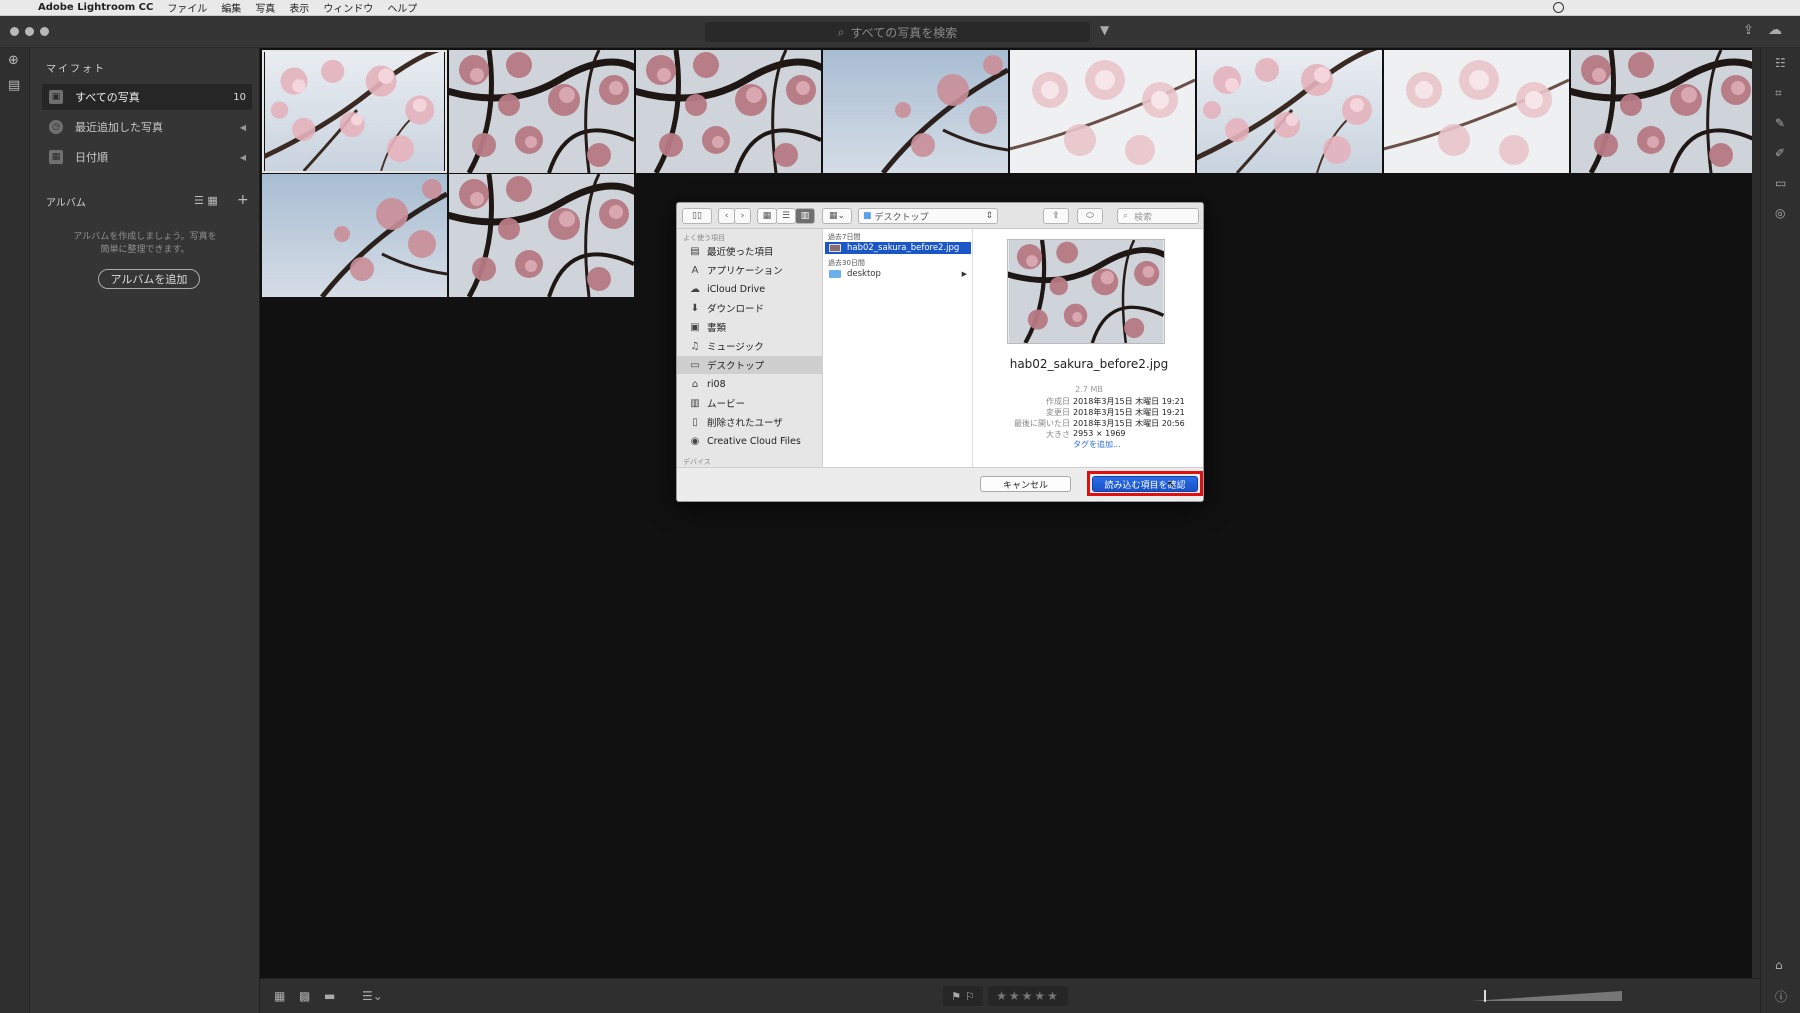 Image resolution: width=1800 pixels, height=1013 pixels. What do you see at coordinates (1778, 93) in the screenshot?
I see `crop-icon: ⌗` at bounding box center [1778, 93].